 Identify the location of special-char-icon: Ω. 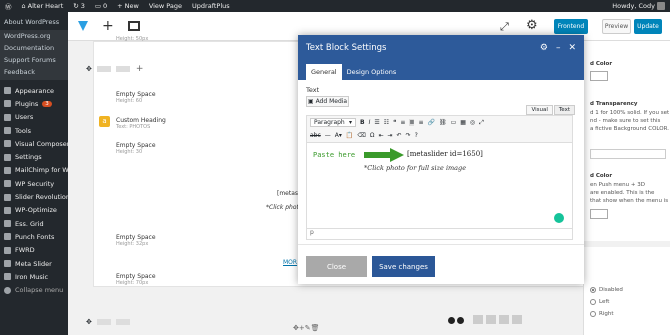
(372, 135).